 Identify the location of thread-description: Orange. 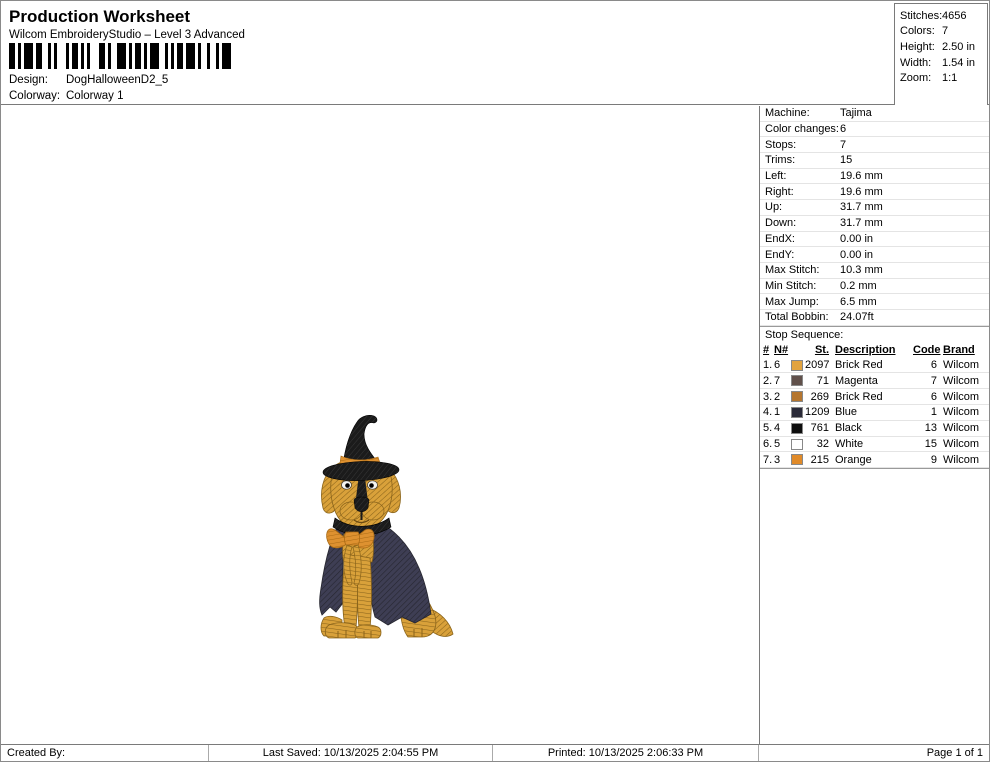
(853, 459).